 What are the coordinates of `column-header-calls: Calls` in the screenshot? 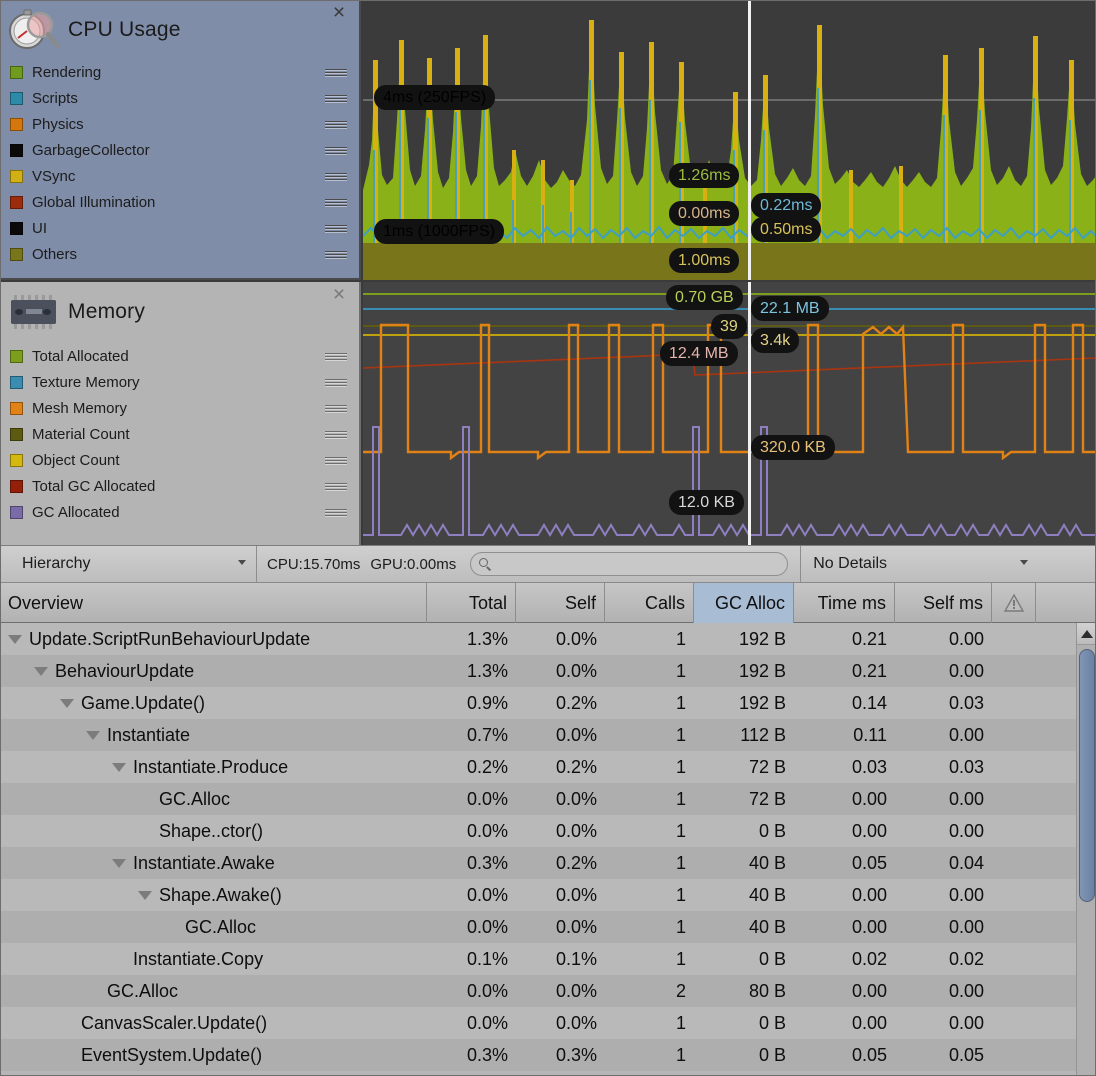 It's located at (649, 603).